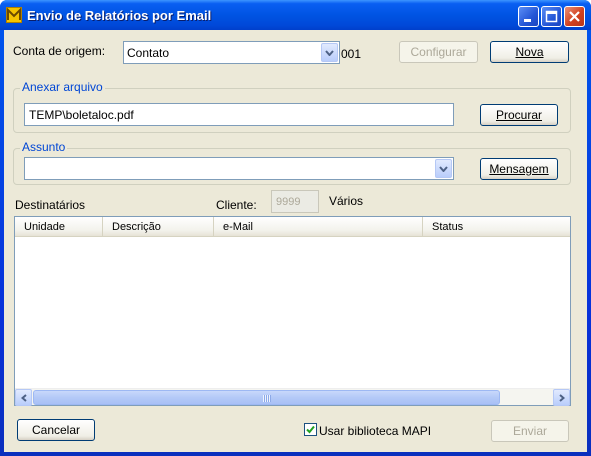 Image resolution: width=591 pixels, height=456 pixels. I want to click on send-button: Enviar, so click(530, 431).